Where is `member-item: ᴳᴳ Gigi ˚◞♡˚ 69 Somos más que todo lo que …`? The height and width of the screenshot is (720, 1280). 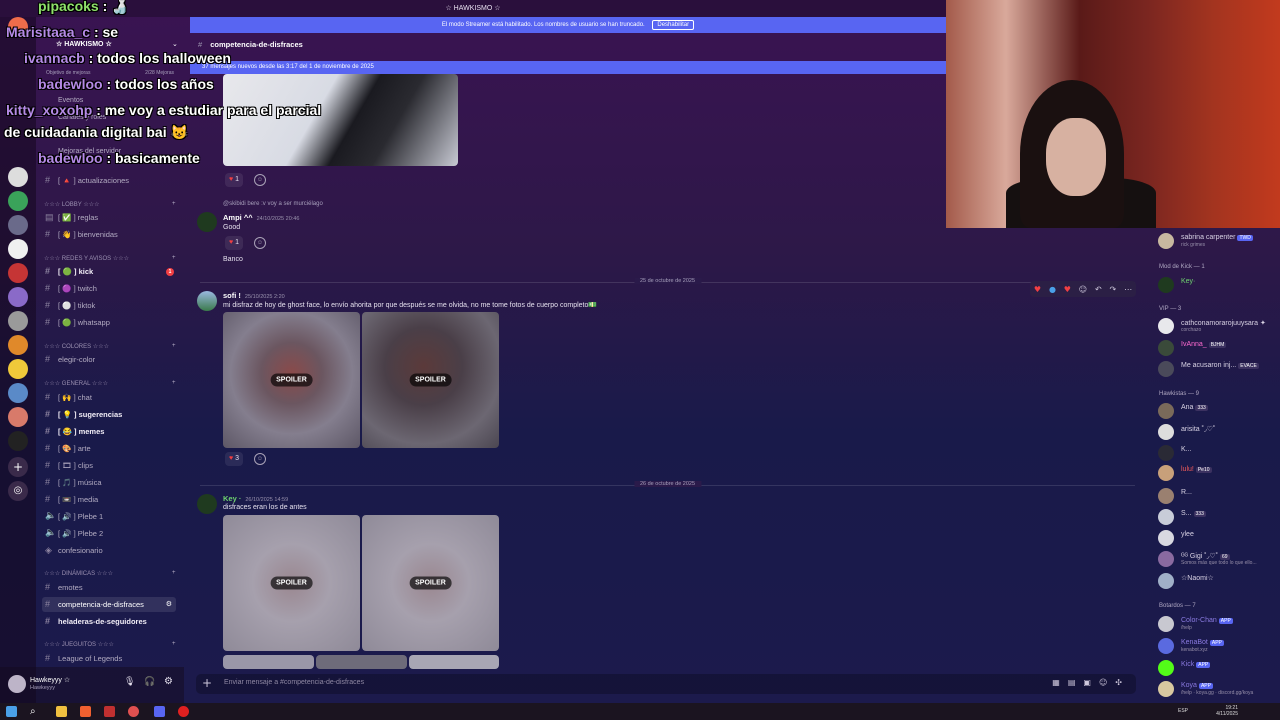
member-item: ᴳᴳ Gigi ˚◞♡˚ 69 Somos más que todo lo que … is located at coordinates (1218, 559).